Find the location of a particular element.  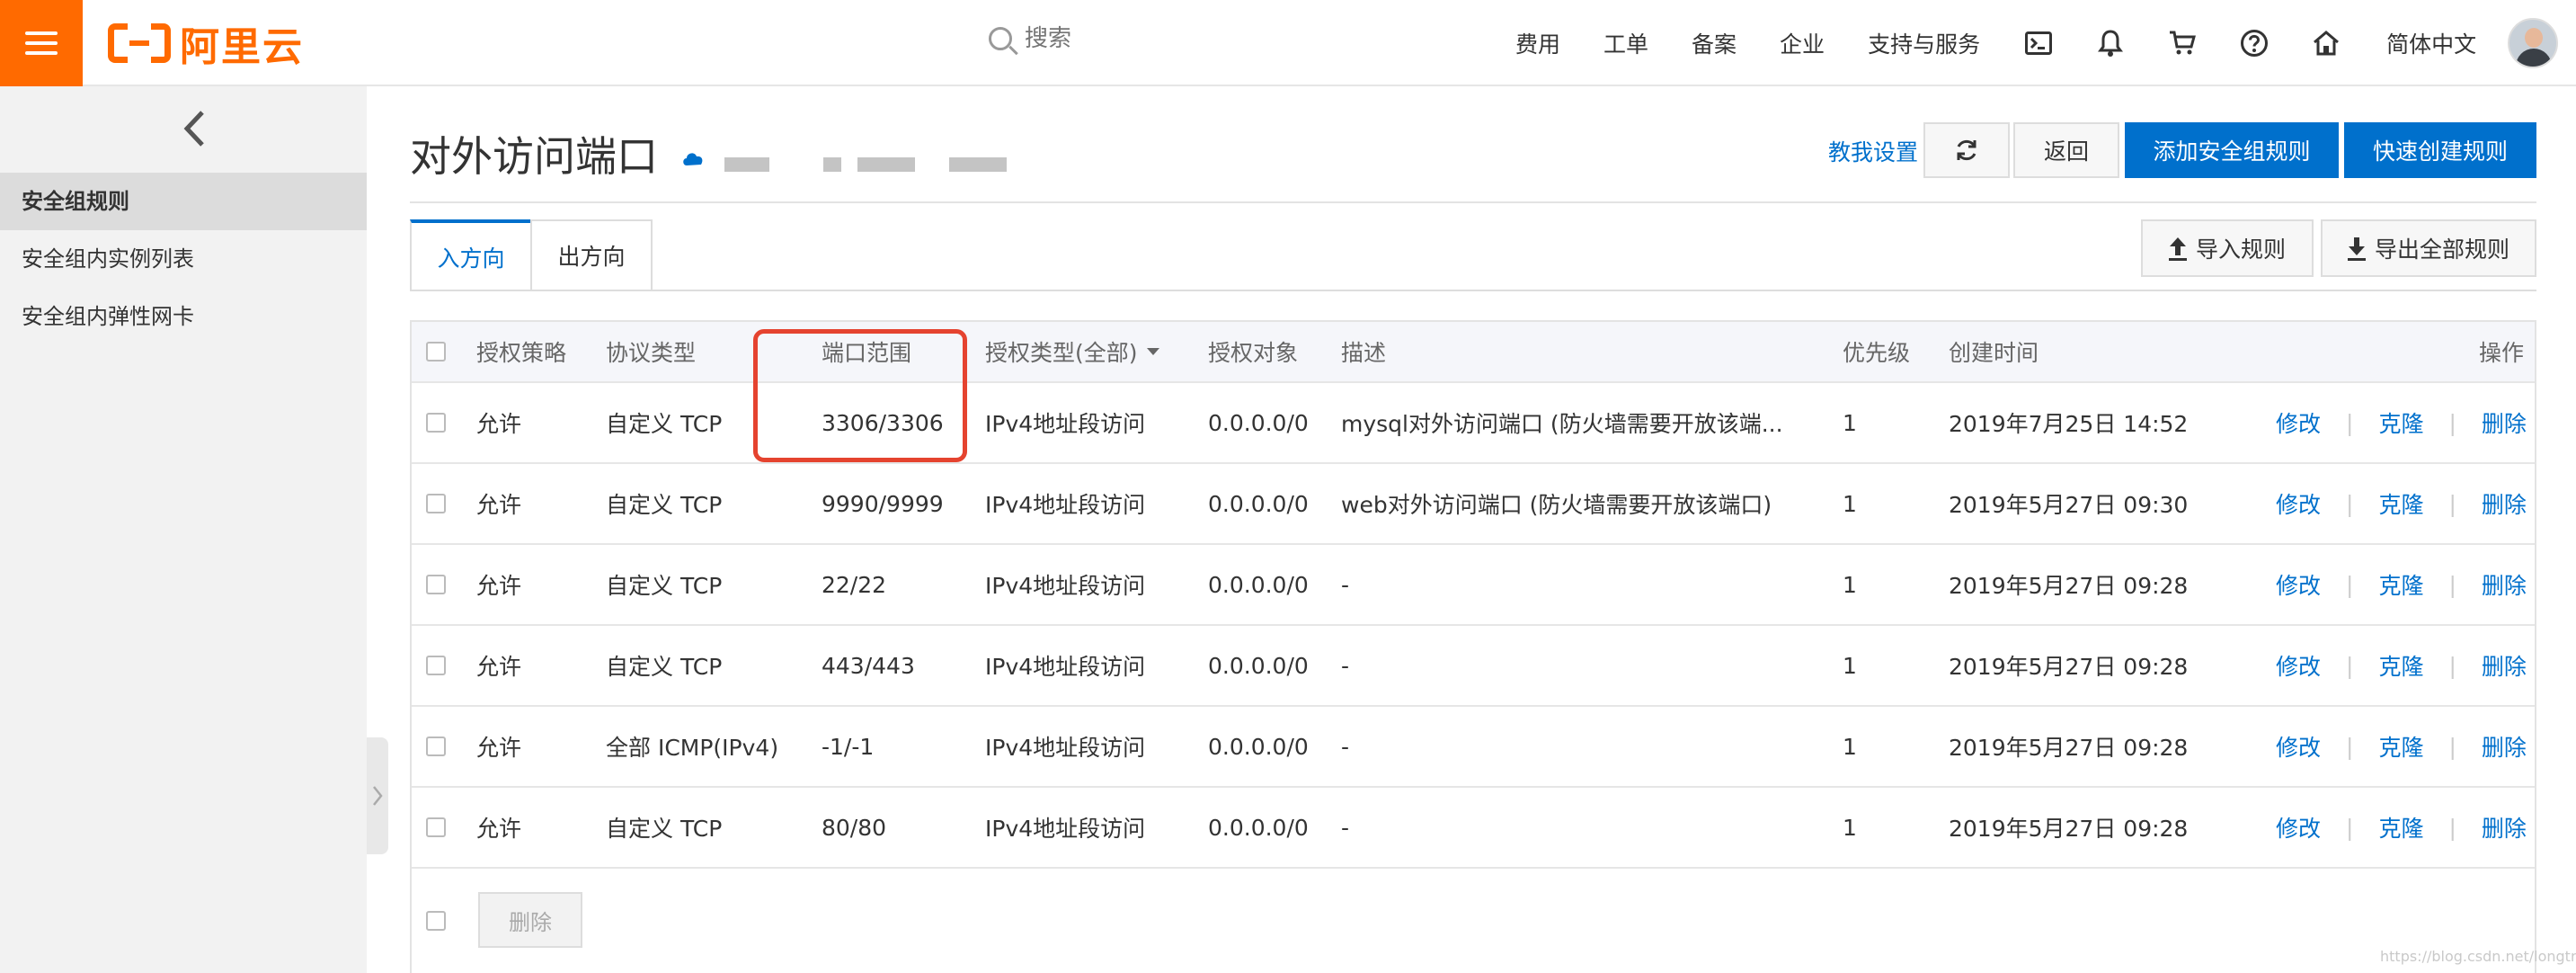

cell-port: 443/443 is located at coordinates (868, 665).